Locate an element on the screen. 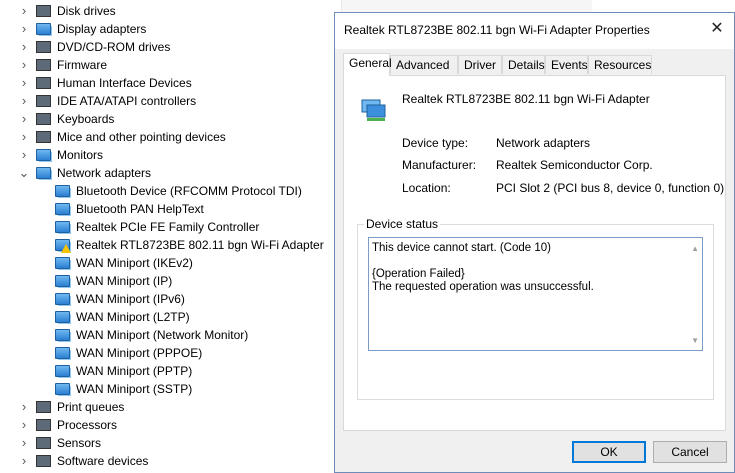 The image size is (735, 473). tab-advanced: Advanced is located at coordinates (424, 64).